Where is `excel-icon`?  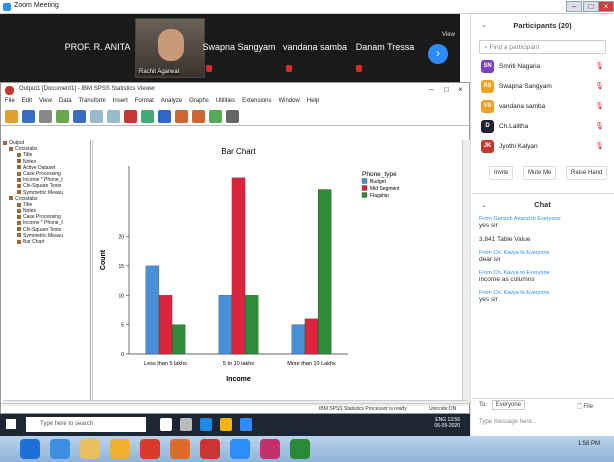 excel-icon is located at coordinates (300, 449).